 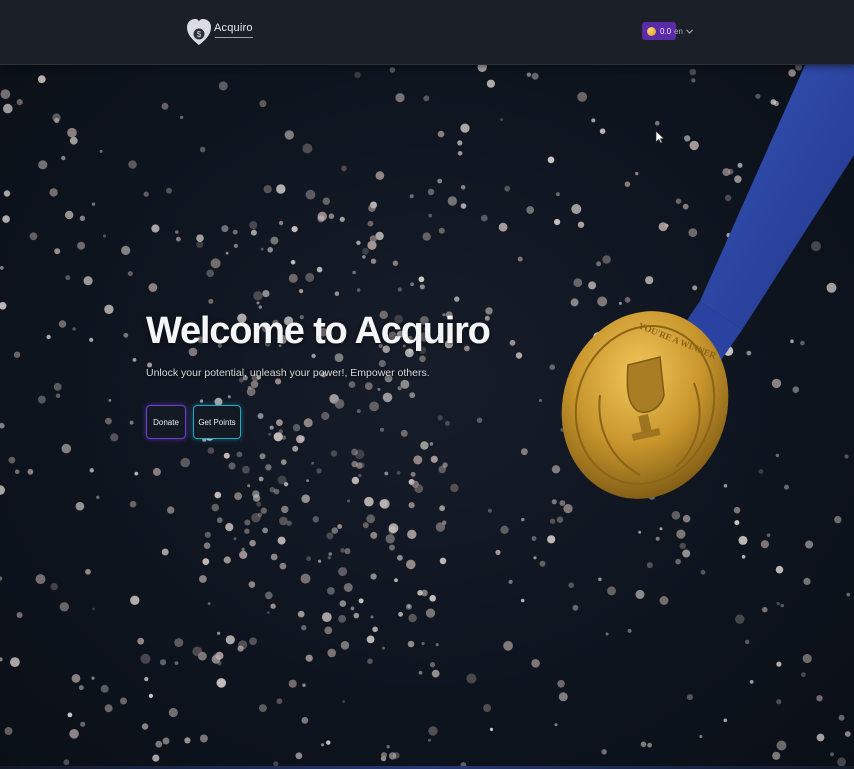 What do you see at coordinates (217, 422) in the screenshot?
I see `get-points-button: Get Points` at bounding box center [217, 422].